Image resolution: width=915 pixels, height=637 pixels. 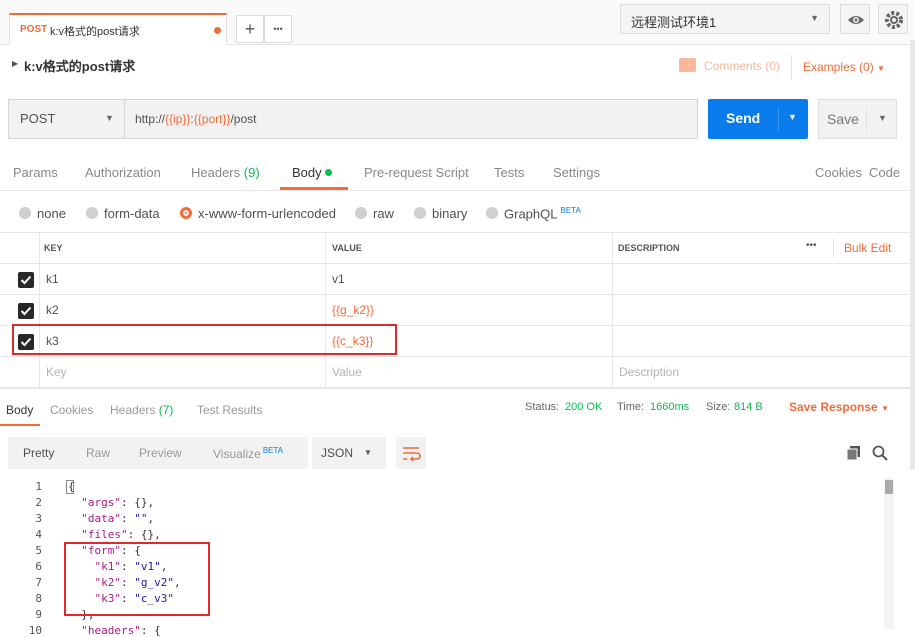 I want to click on radio-form-data: form-data, so click(x=123, y=213).